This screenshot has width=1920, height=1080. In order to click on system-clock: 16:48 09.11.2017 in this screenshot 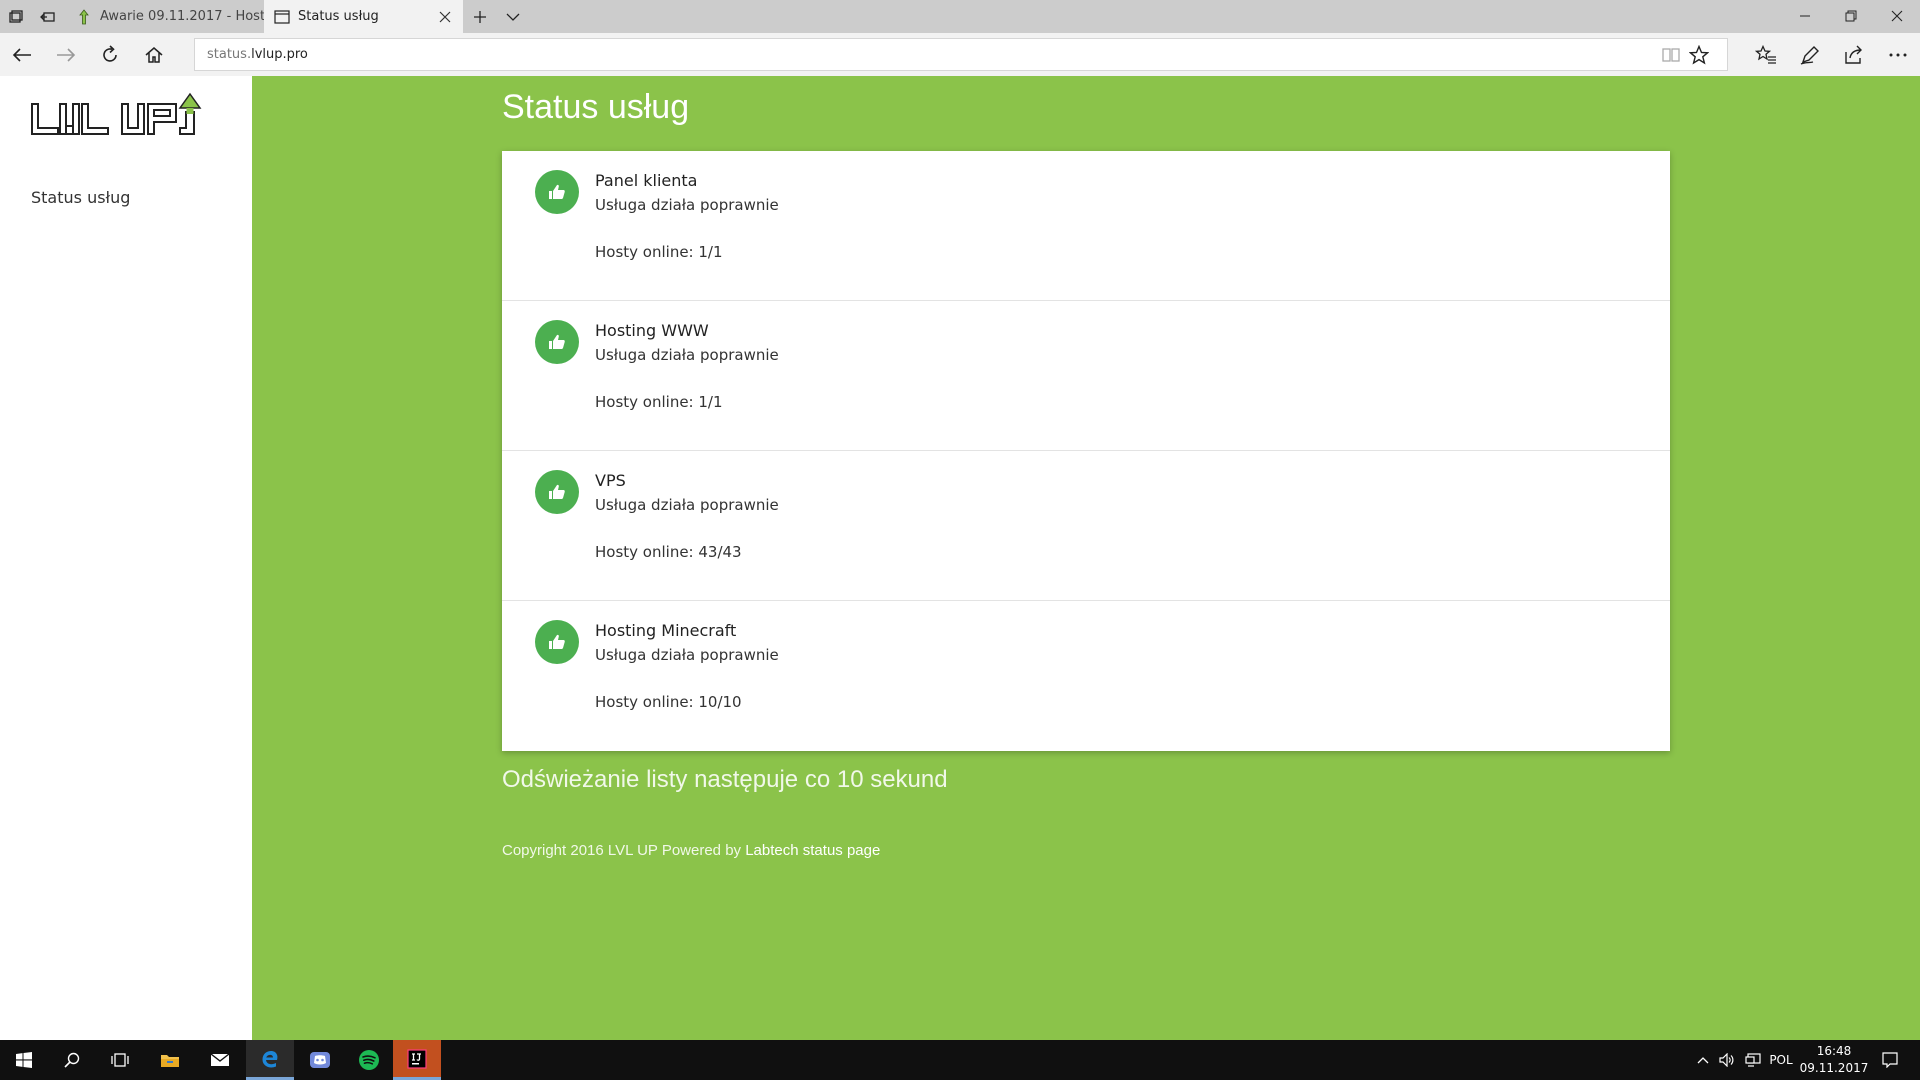, I will do `click(1834, 1060)`.